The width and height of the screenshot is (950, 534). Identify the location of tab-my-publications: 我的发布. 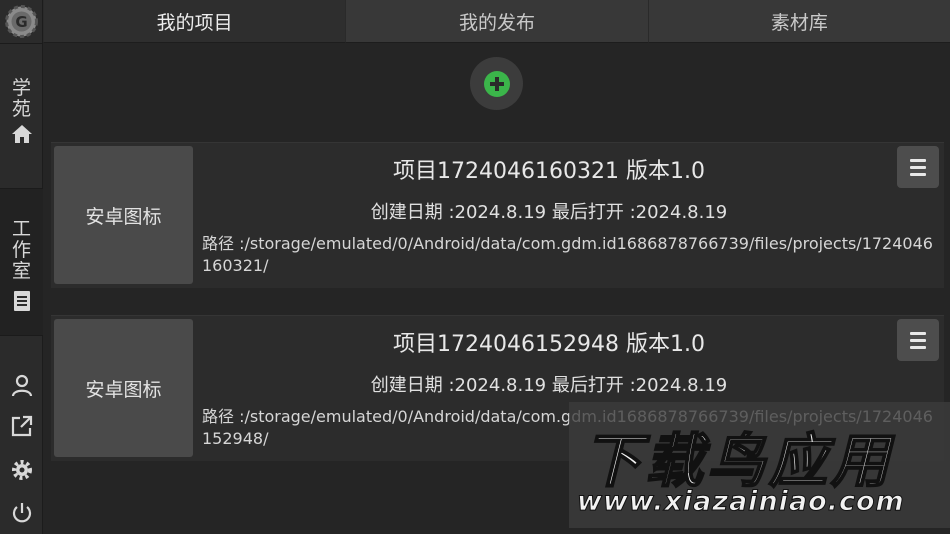
(496, 21).